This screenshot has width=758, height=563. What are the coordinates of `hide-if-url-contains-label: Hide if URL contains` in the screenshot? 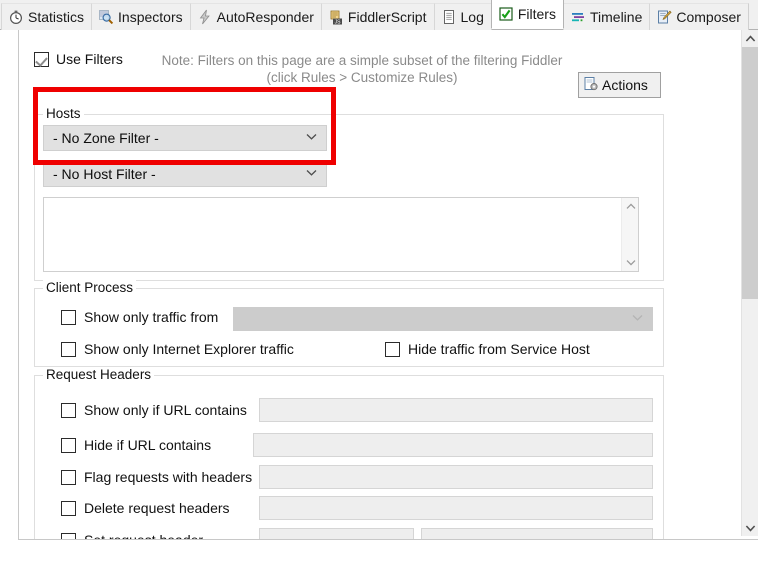 It's located at (148, 445).